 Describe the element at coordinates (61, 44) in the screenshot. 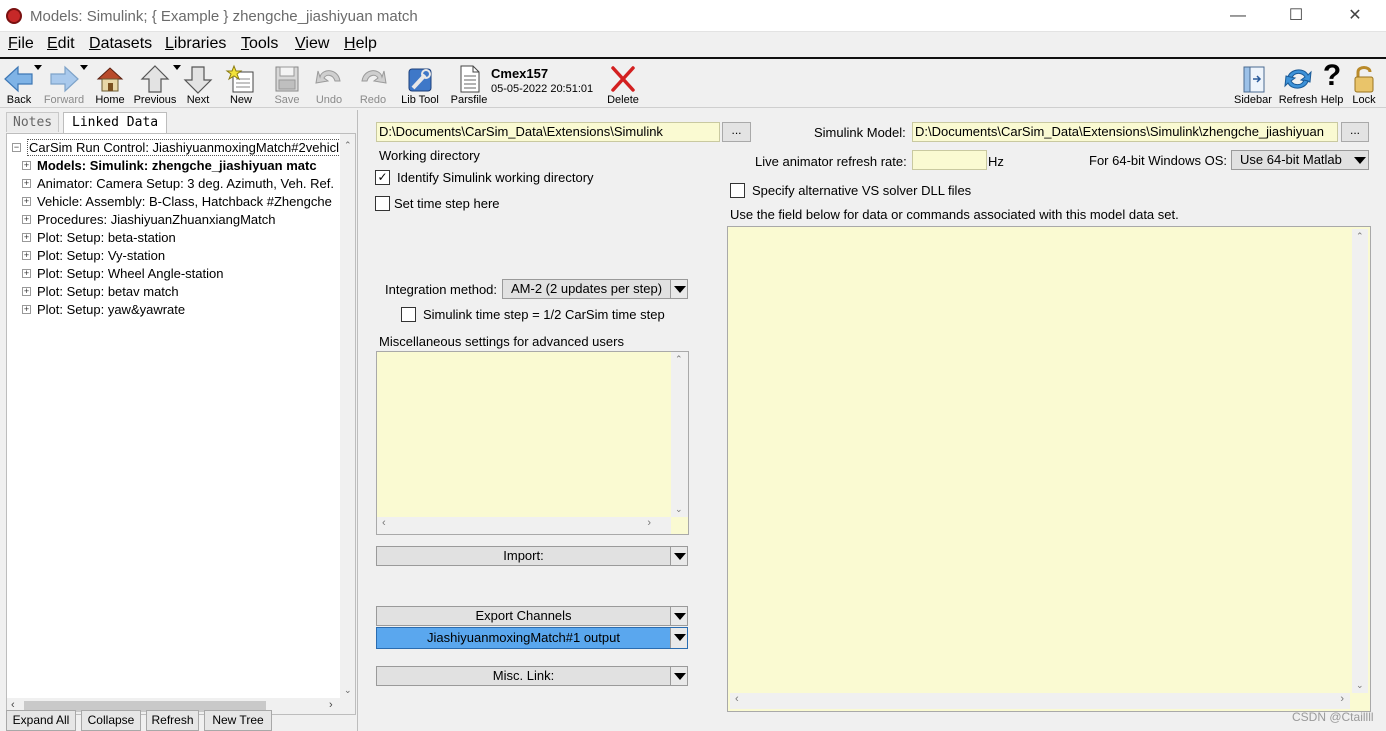

I see `menu-edit: Edit` at that location.